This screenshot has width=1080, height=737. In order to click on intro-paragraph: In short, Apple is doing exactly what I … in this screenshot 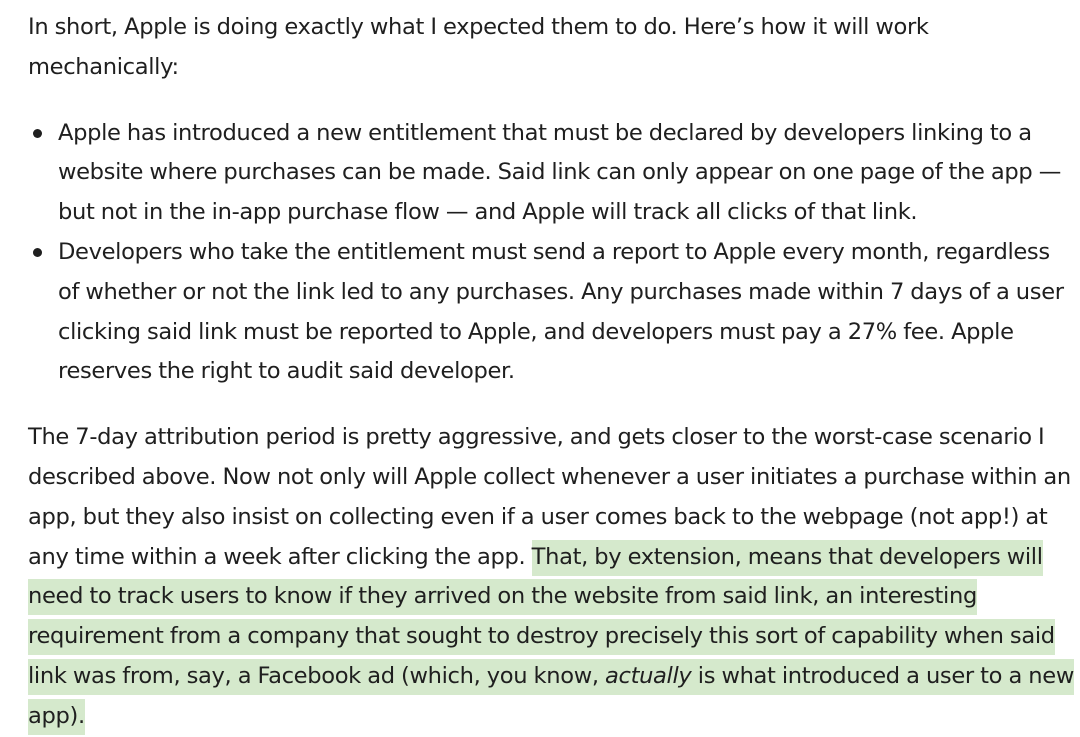, I will do `click(478, 47)`.